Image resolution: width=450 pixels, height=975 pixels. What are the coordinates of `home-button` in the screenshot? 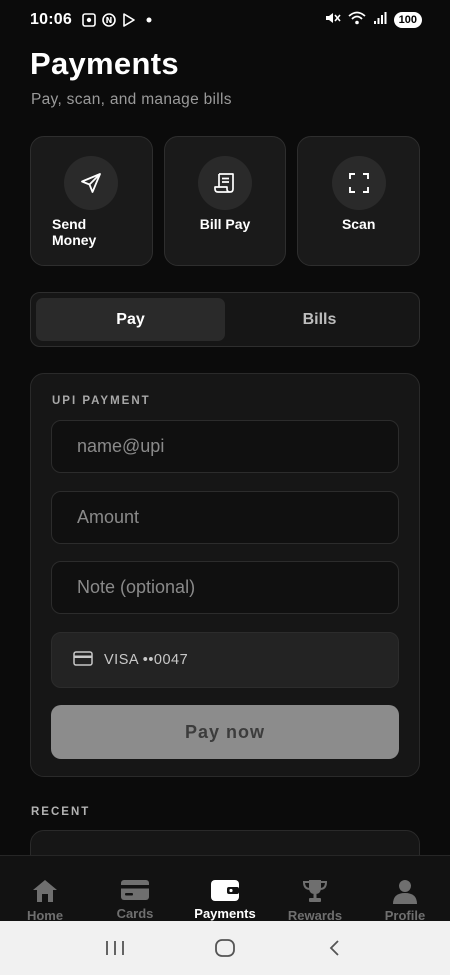 It's located at (225, 948).